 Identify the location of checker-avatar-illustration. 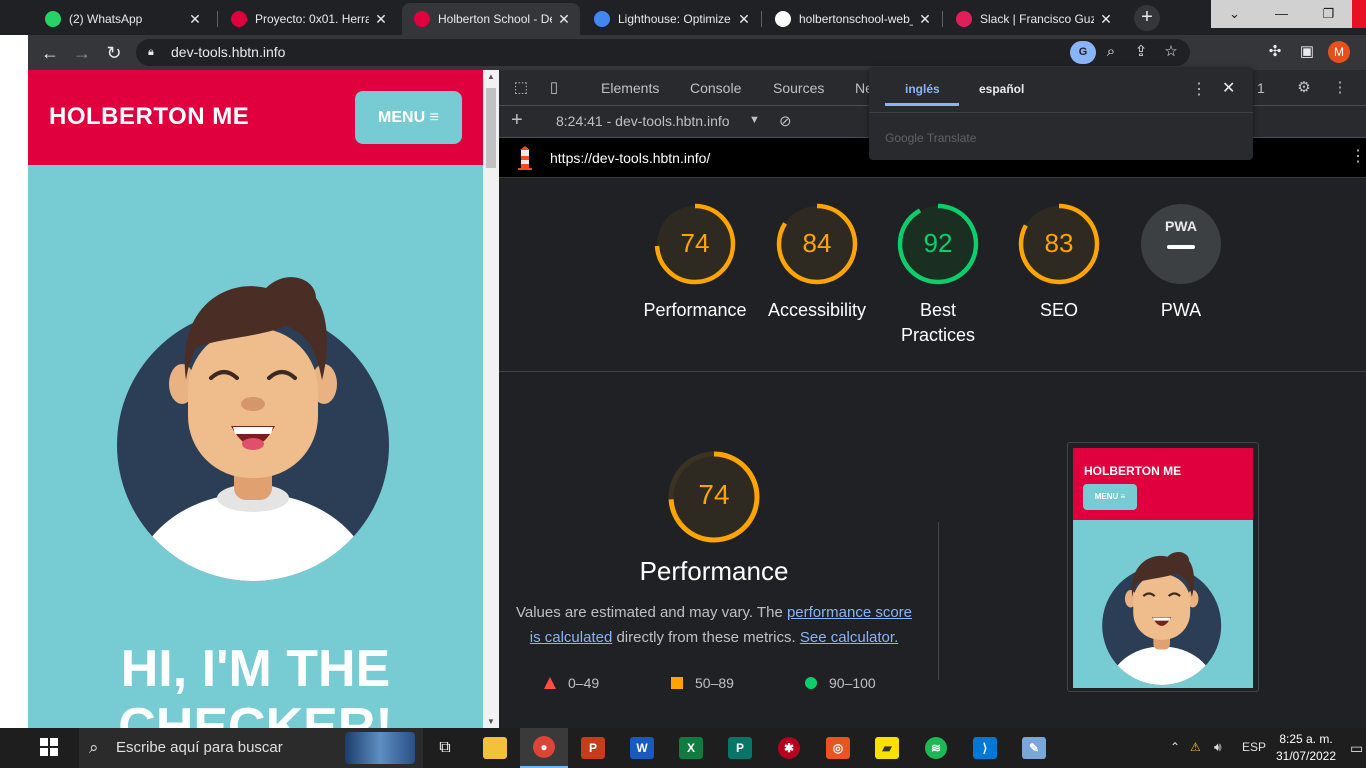
(253, 429).